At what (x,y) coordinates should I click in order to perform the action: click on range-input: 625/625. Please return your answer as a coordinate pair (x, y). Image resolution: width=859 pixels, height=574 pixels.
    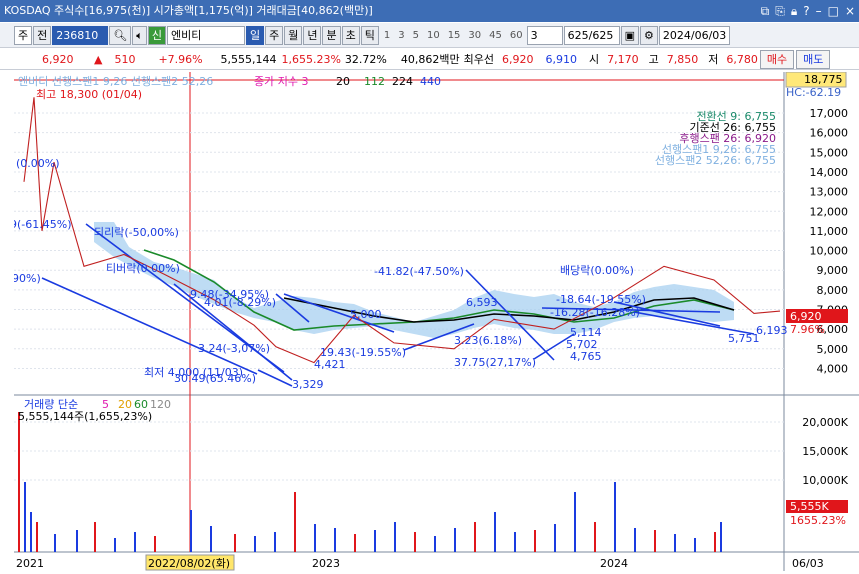
    Looking at the image, I should click on (591, 35).